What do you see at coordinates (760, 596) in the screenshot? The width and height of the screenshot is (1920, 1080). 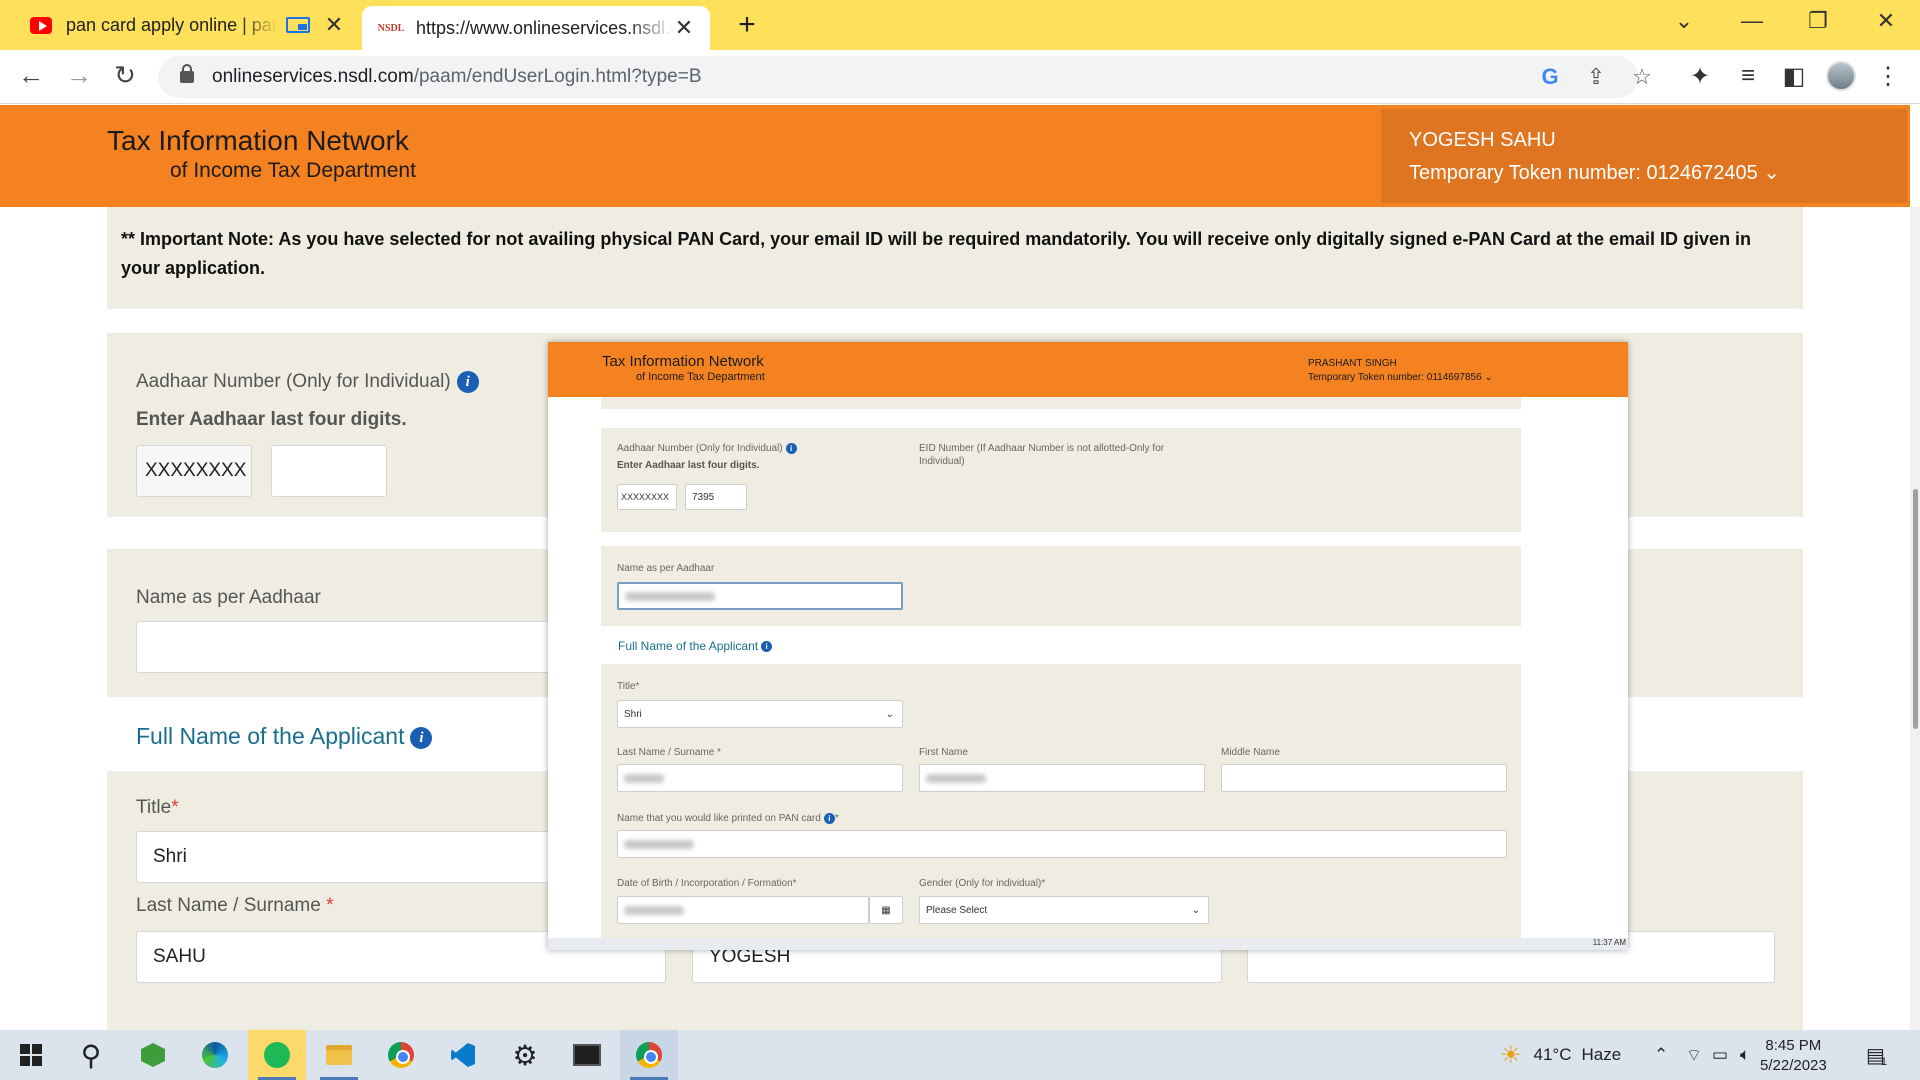 I see `overlay-name-aadhaar-input` at bounding box center [760, 596].